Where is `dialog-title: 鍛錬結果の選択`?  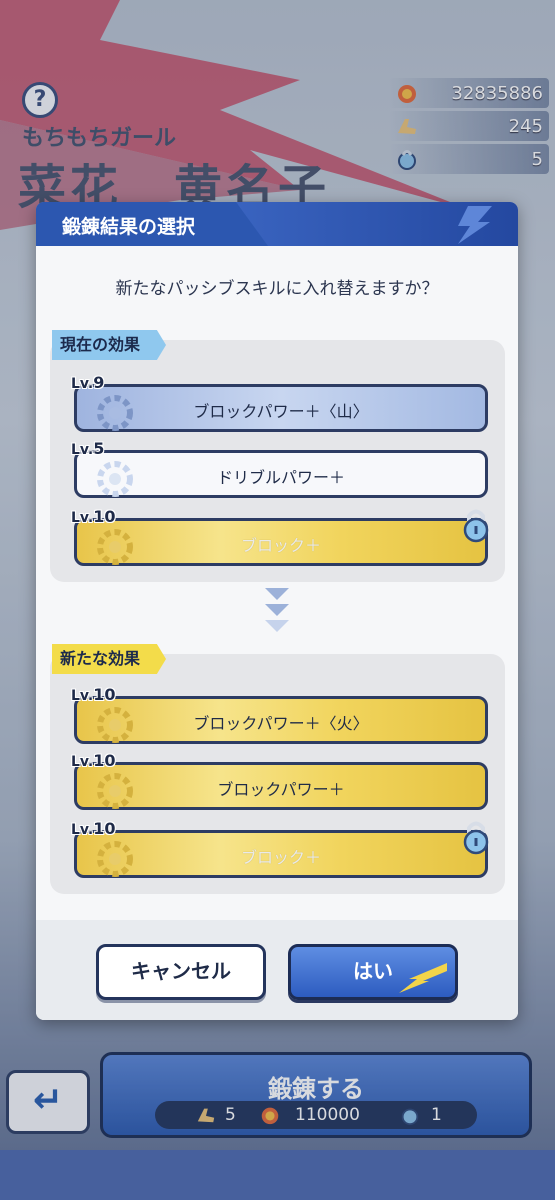 dialog-title: 鍛錬結果の選択 is located at coordinates (129, 227).